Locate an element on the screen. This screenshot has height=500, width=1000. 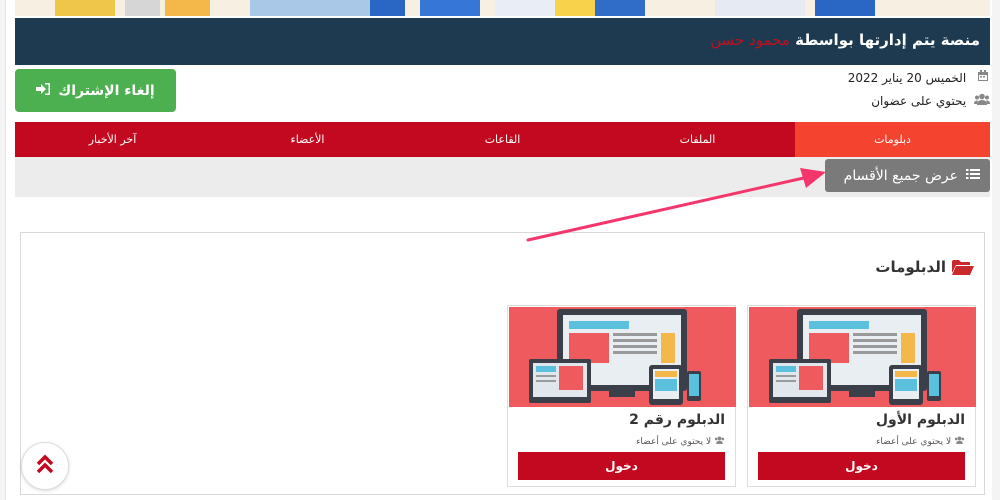
tab-members: الأعضاء is located at coordinates (307, 139).